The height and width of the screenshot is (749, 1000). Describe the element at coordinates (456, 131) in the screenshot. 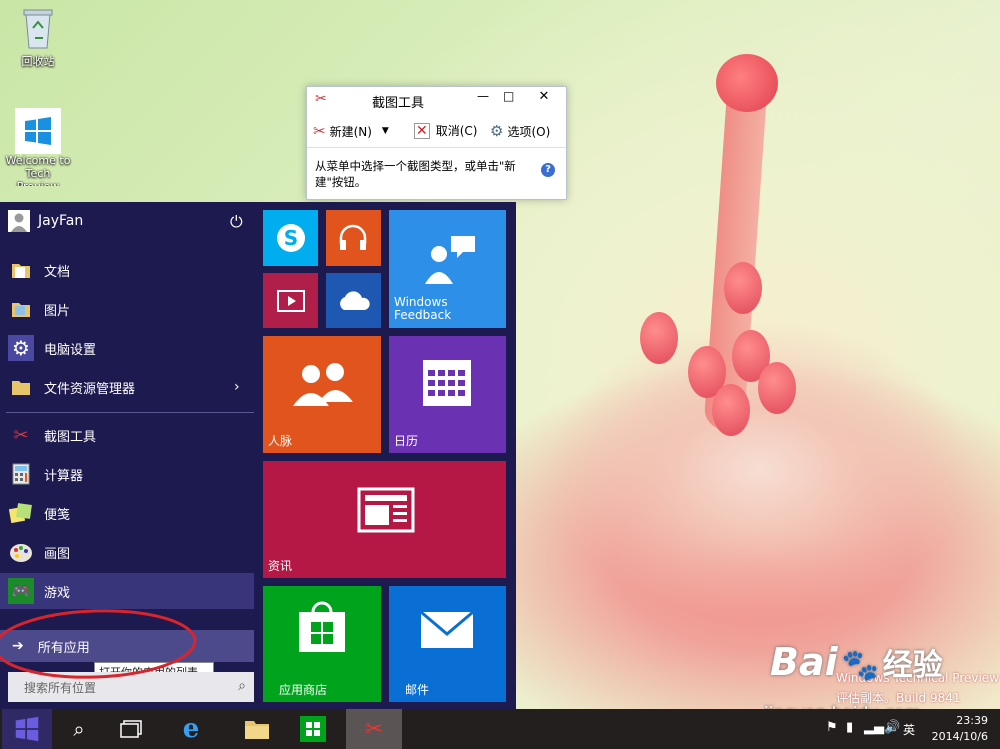

I see `cancel-label: 取消(C)` at that location.